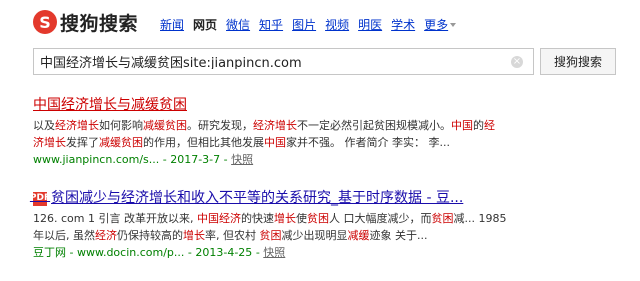  What do you see at coordinates (436, 25) in the screenshot?
I see `nav-more-label: 更多` at bounding box center [436, 25].